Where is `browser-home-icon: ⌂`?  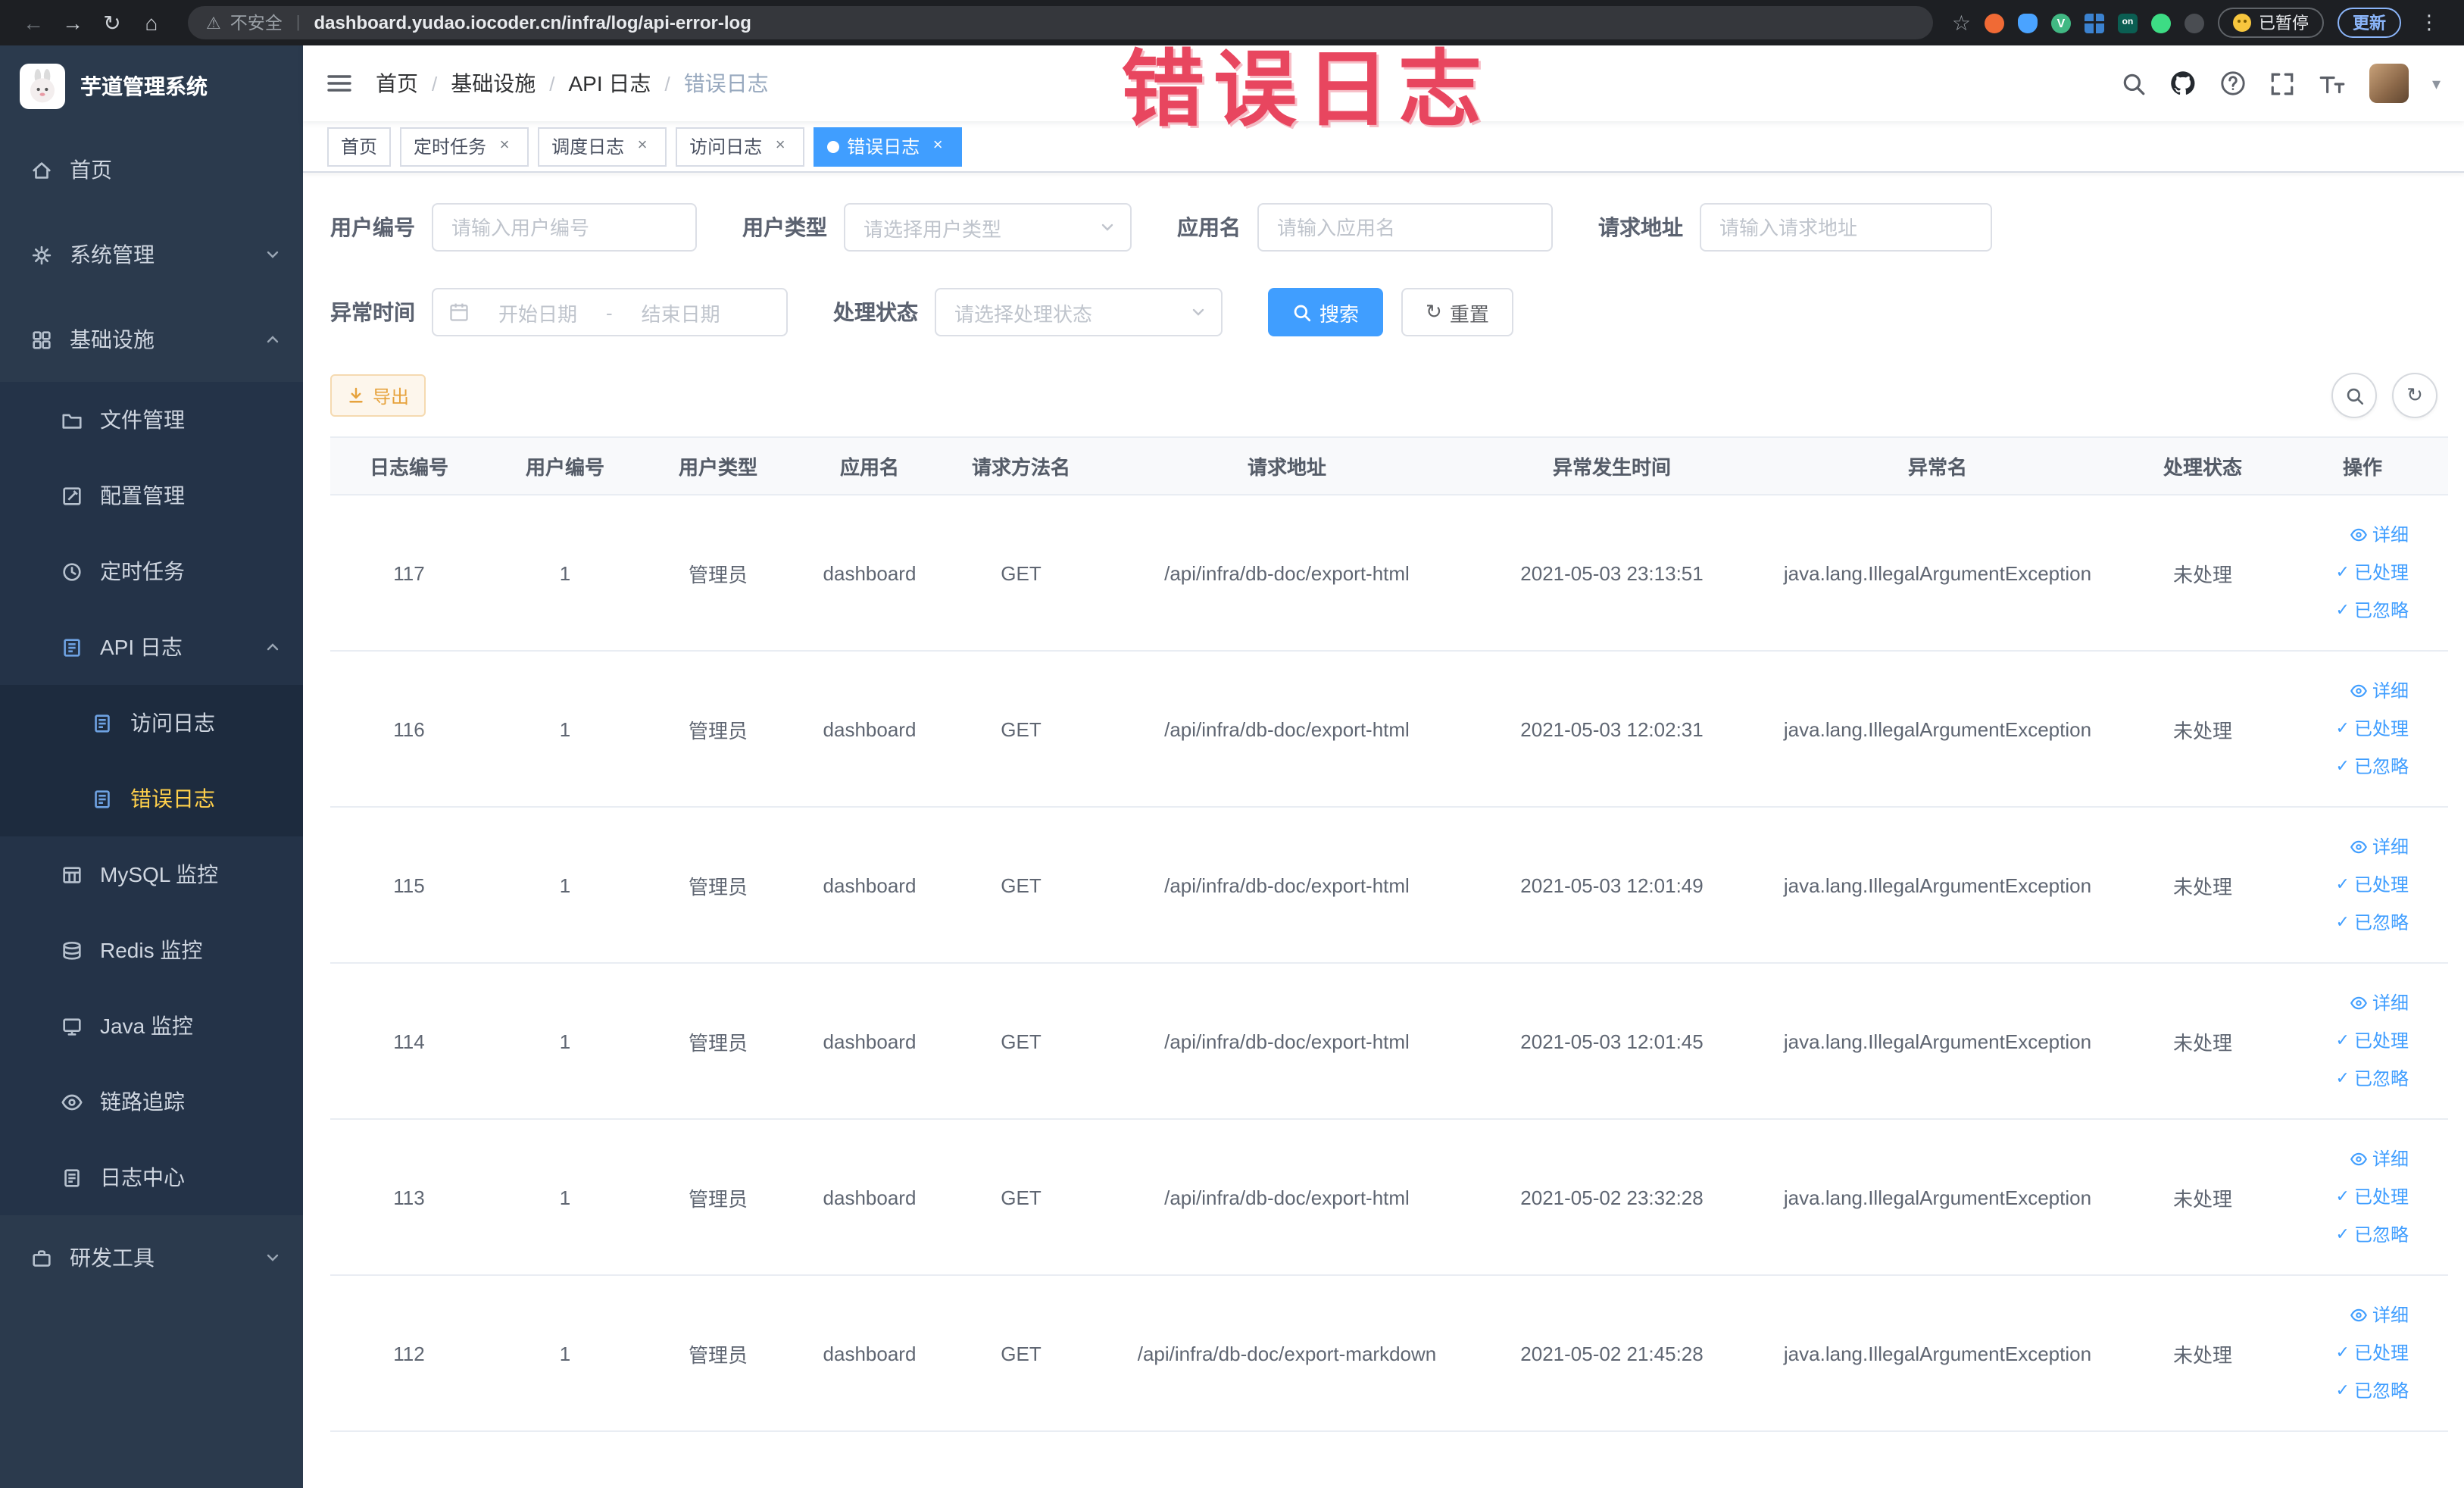
browser-home-icon: ⌂ is located at coordinates (151, 23).